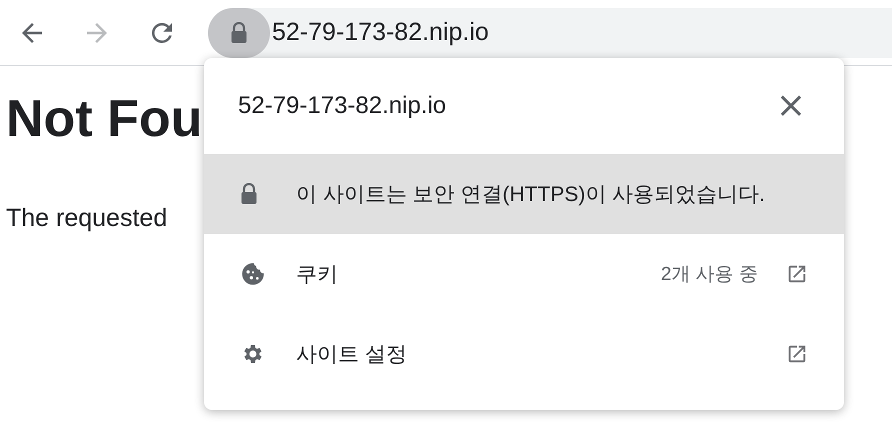 This screenshot has width=892, height=448. I want to click on url-text: 52-79-173-82.nip.io, so click(380, 32).